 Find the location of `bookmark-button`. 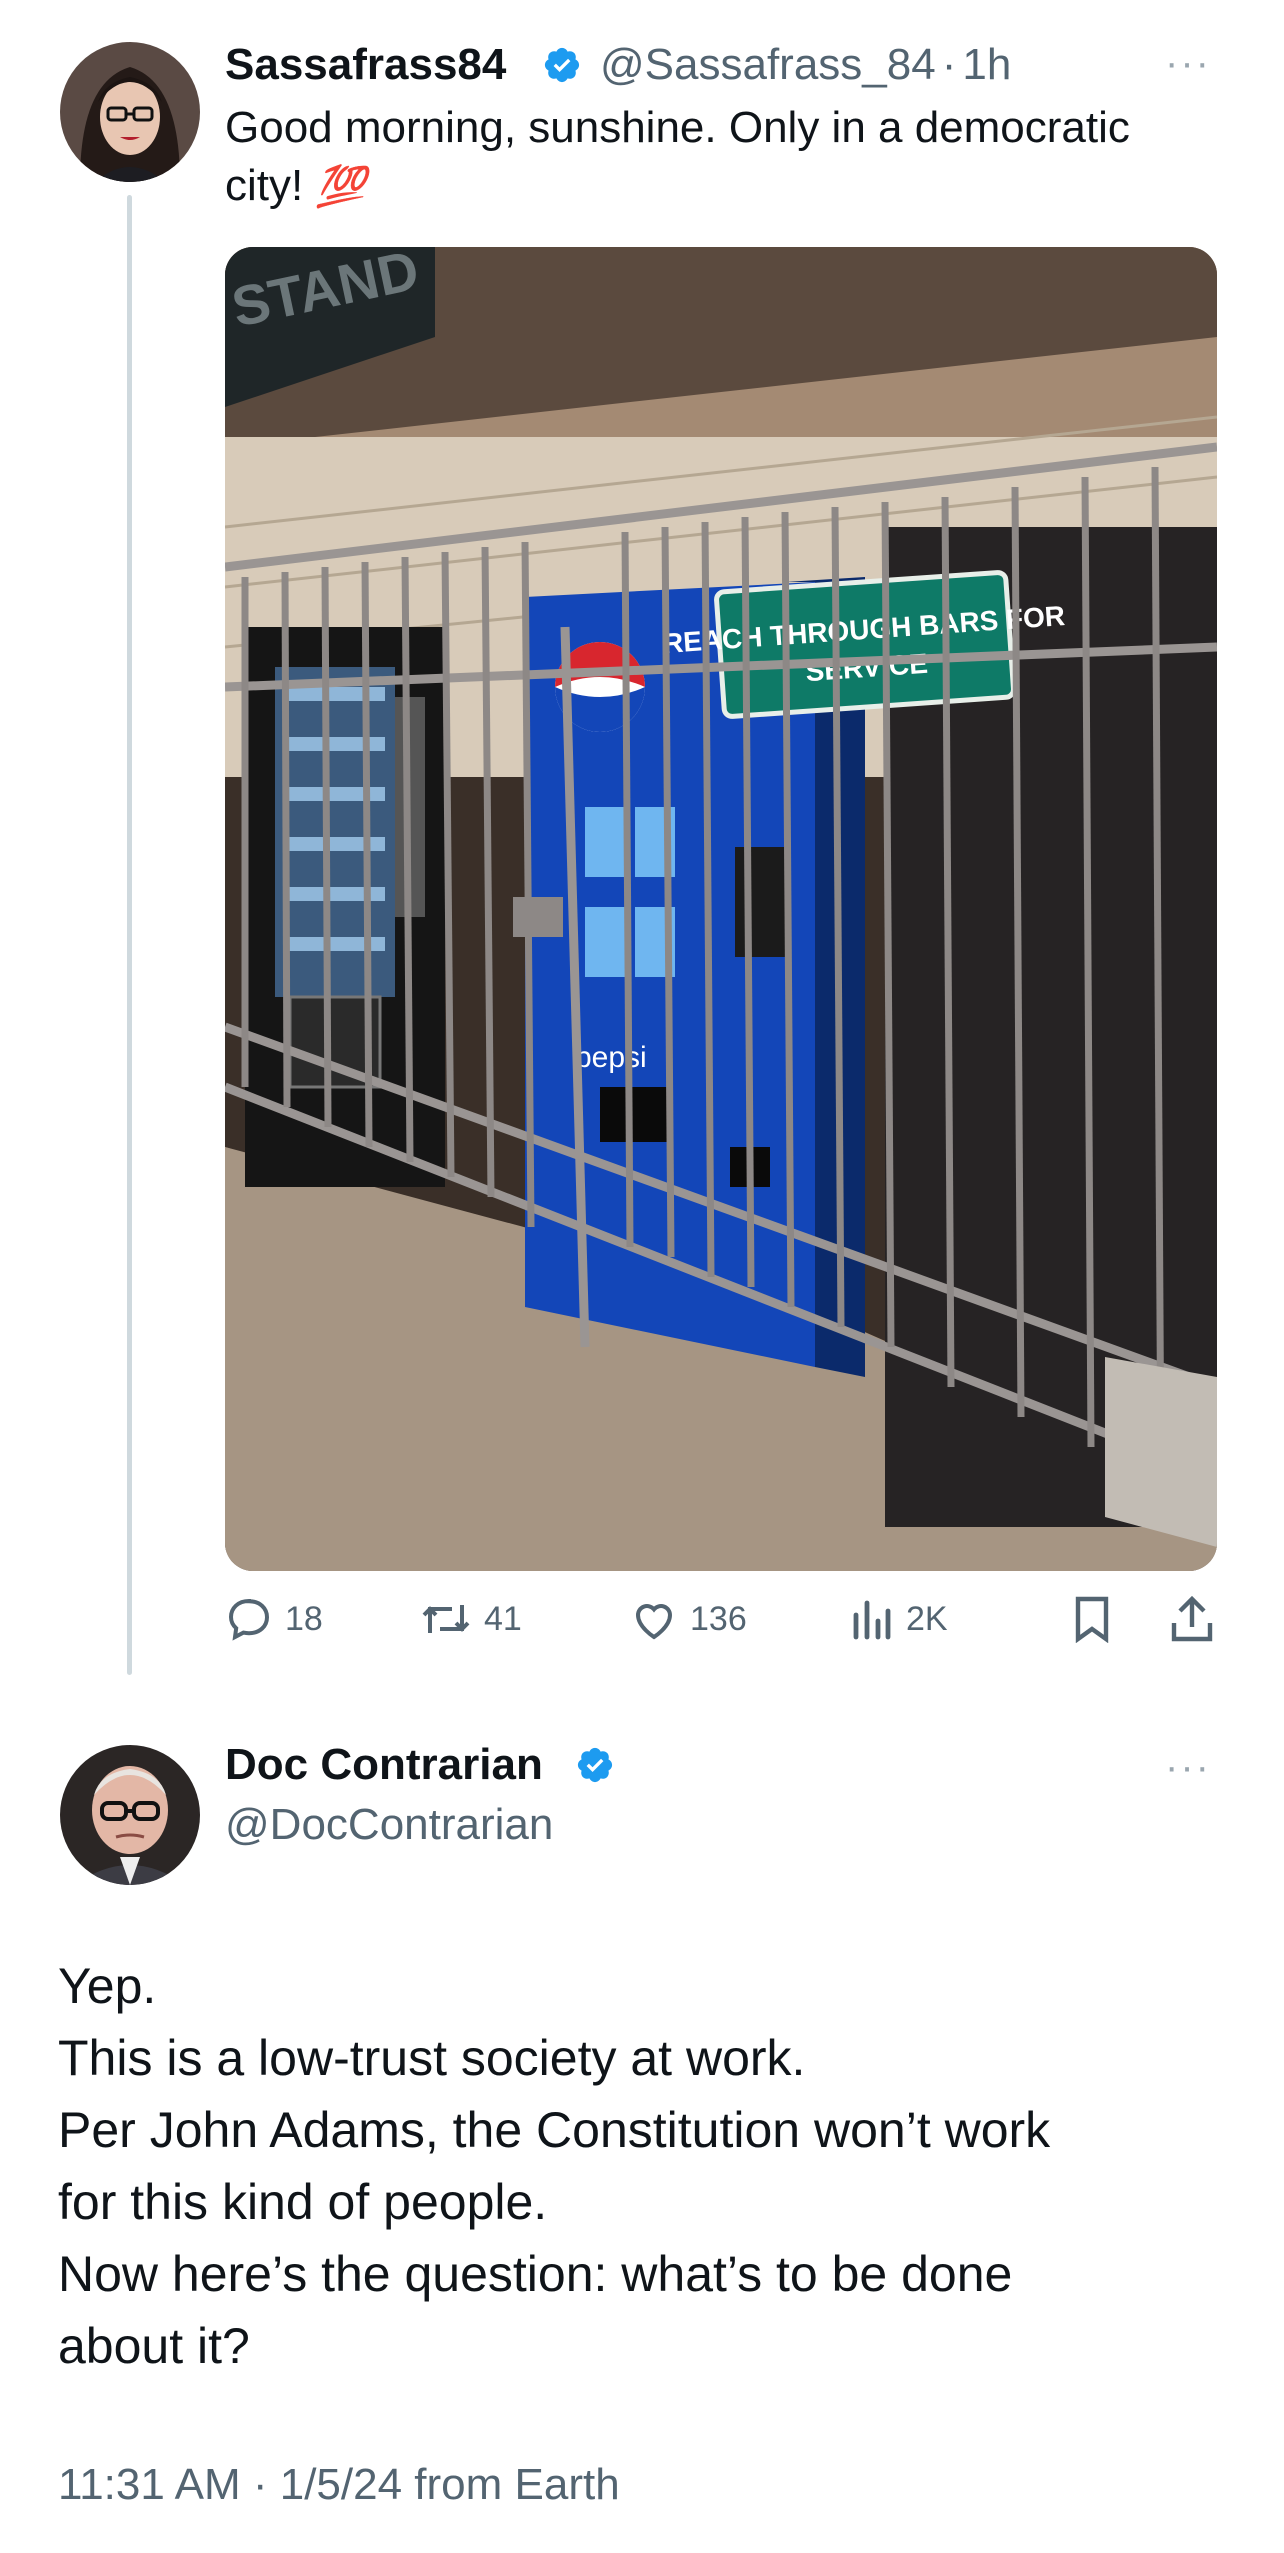

bookmark-button is located at coordinates (1098, 1619).